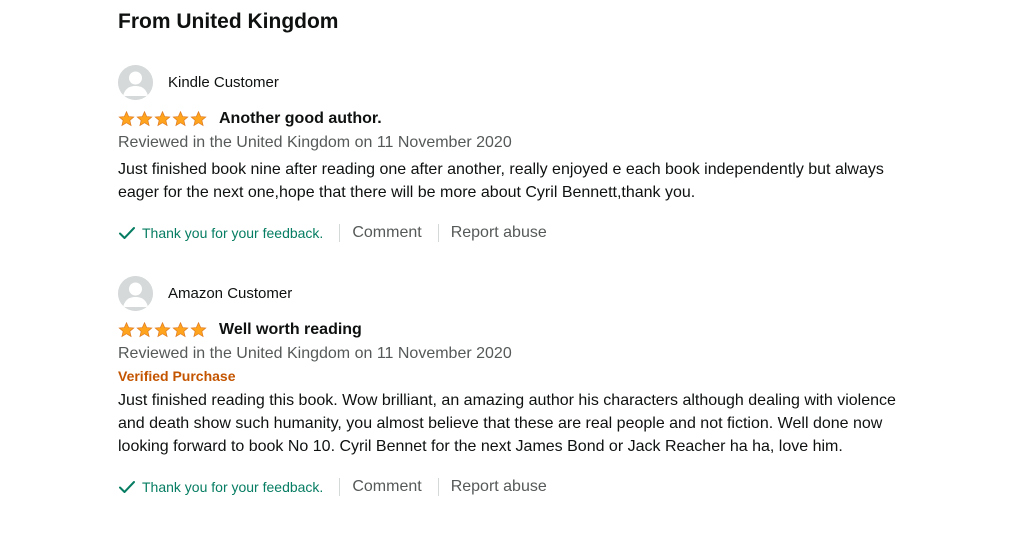 Image resolution: width=1024 pixels, height=541 pixels. What do you see at coordinates (290, 330) in the screenshot?
I see `review-title: Well worth reading` at bounding box center [290, 330].